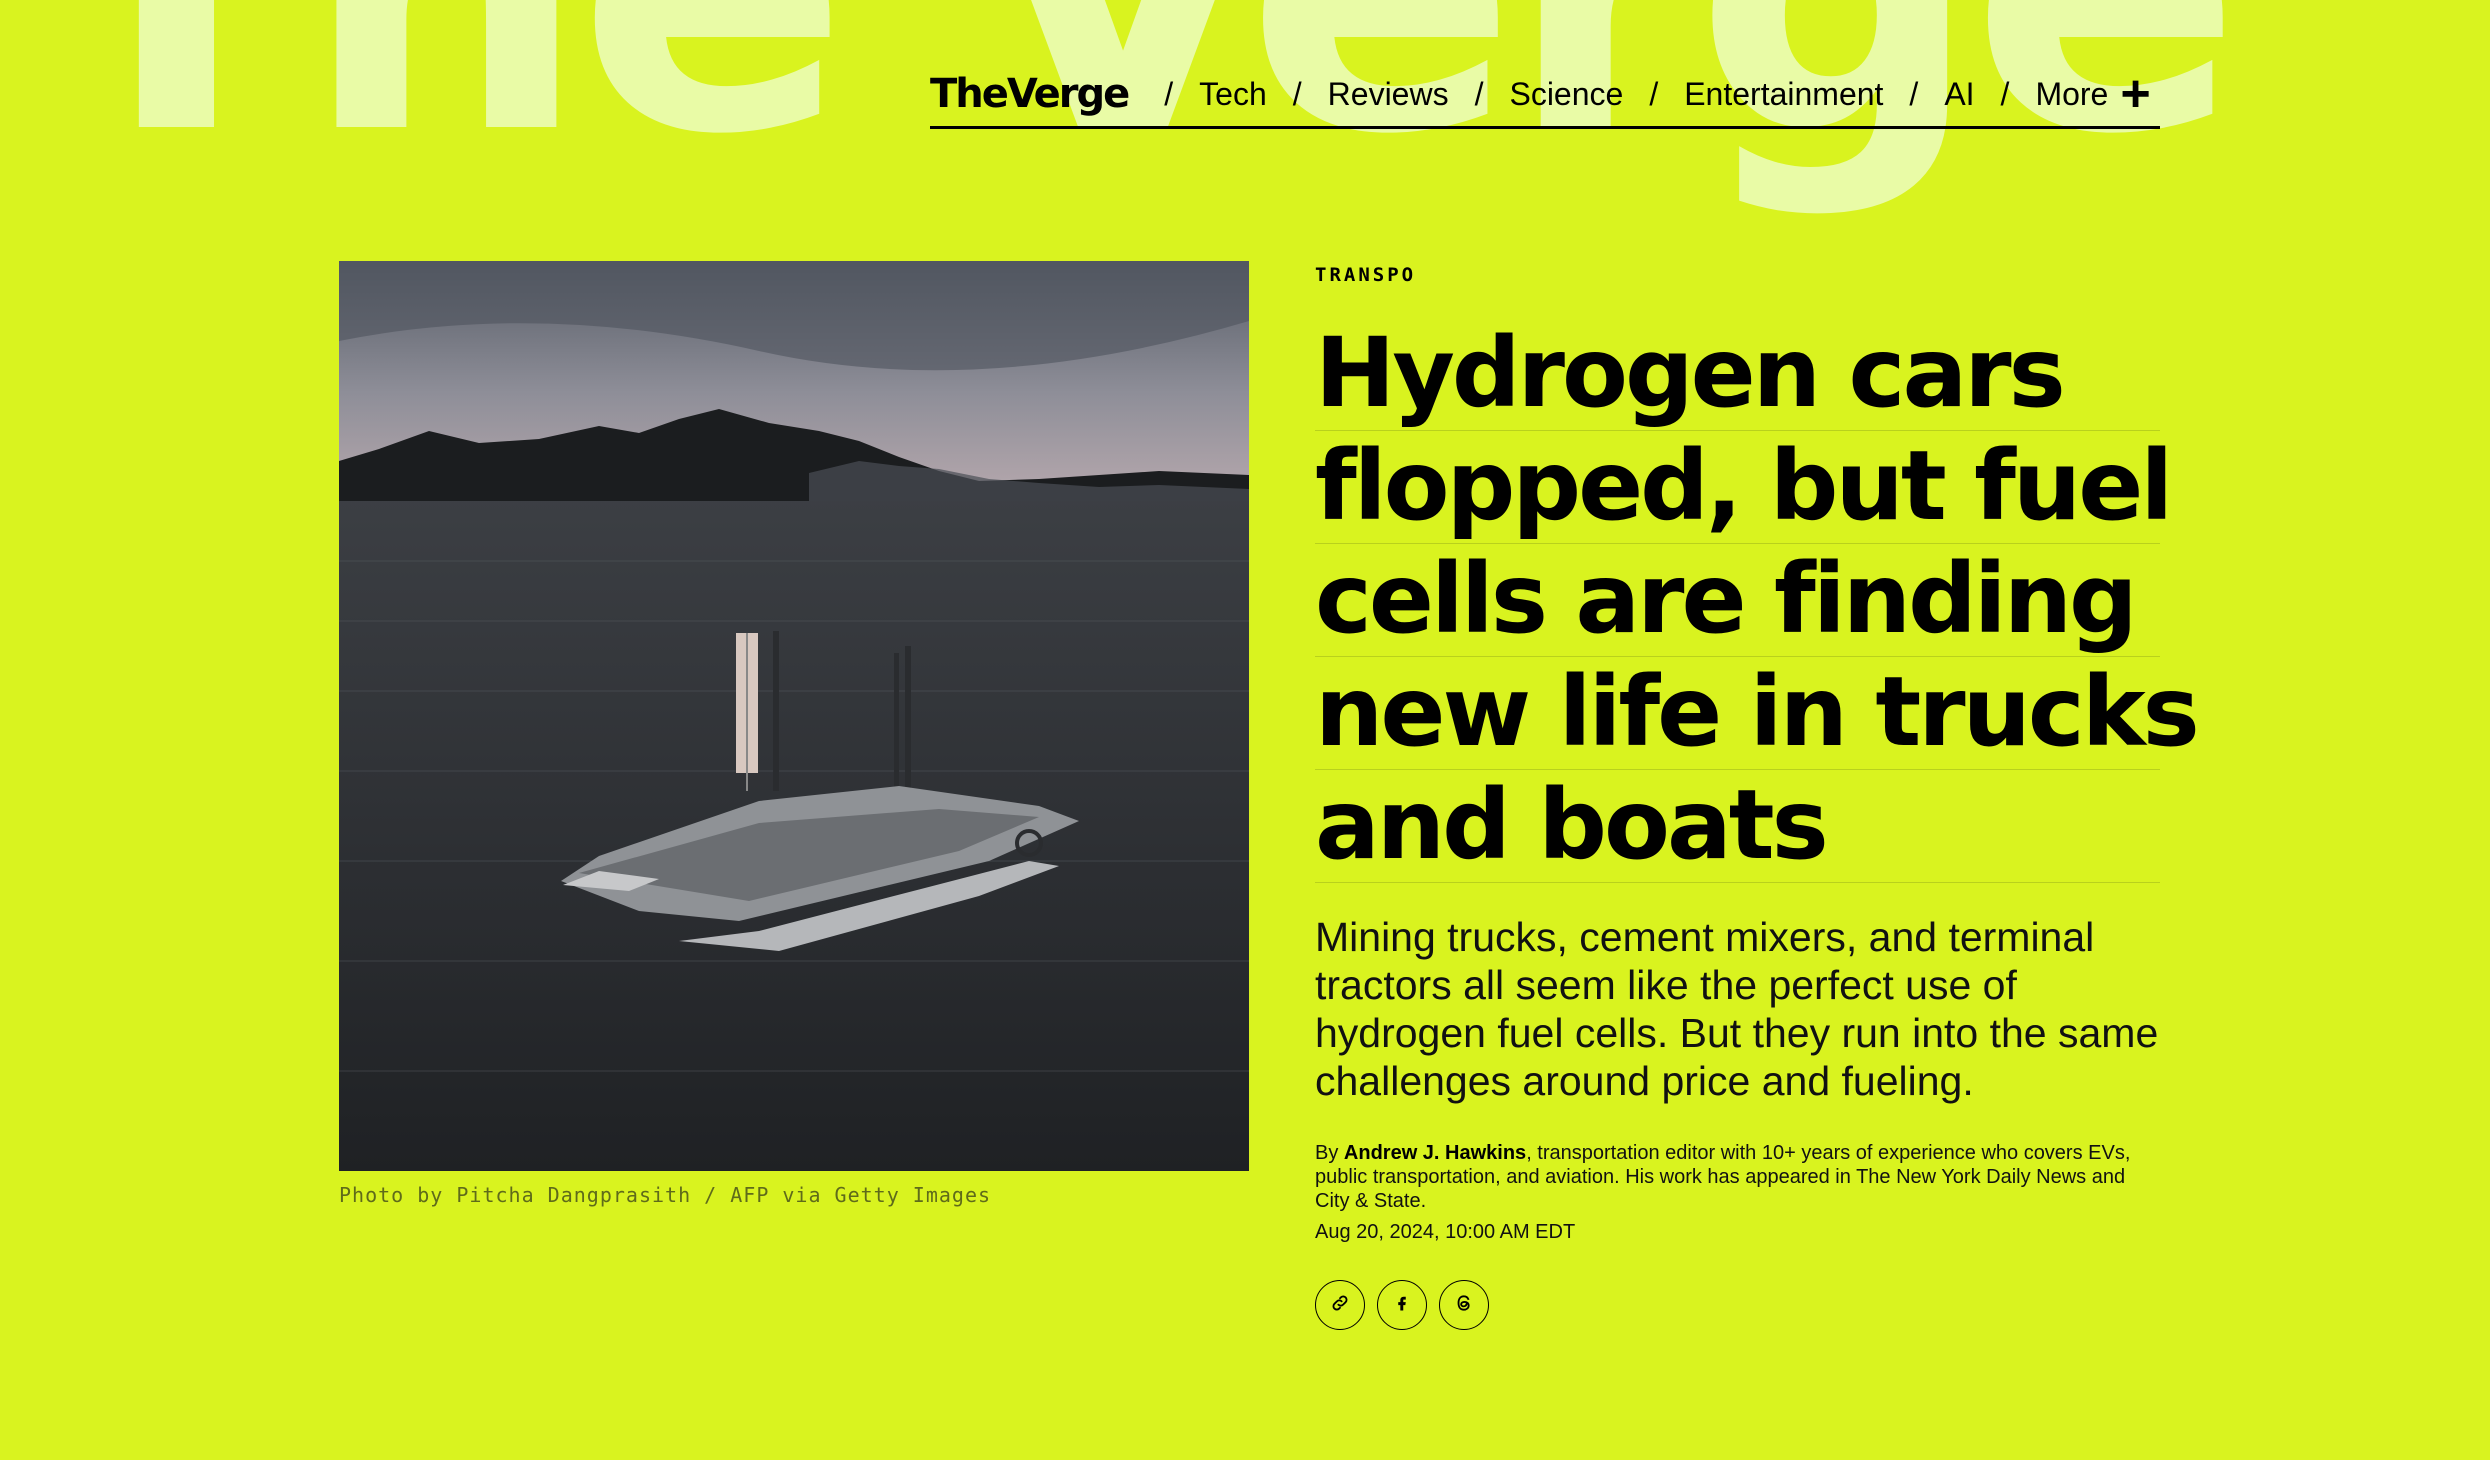 The width and height of the screenshot is (2490, 1460). What do you see at coordinates (1744, 487) in the screenshot?
I see `headline-line: flopped, but fuel` at bounding box center [1744, 487].